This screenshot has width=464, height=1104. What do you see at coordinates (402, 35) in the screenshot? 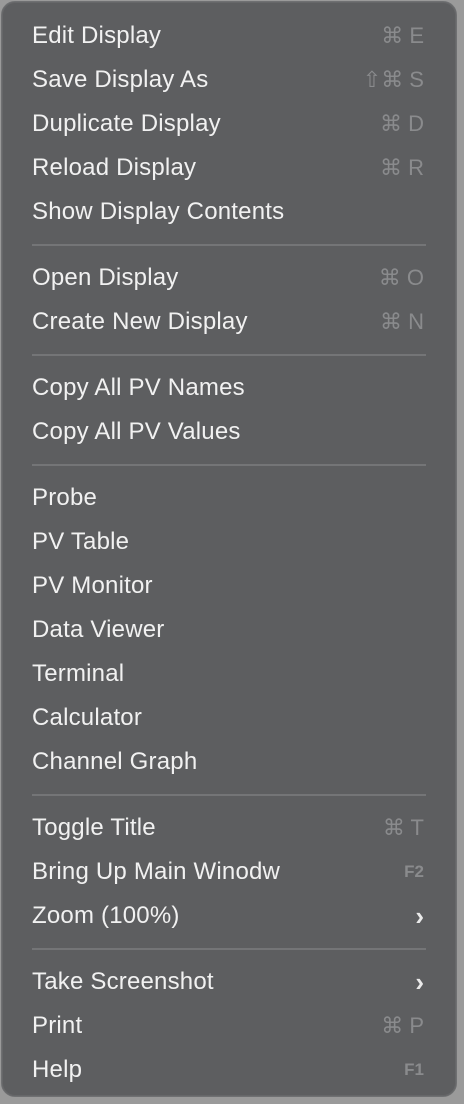
I see `shortcut-label: ⌘ E` at bounding box center [402, 35].